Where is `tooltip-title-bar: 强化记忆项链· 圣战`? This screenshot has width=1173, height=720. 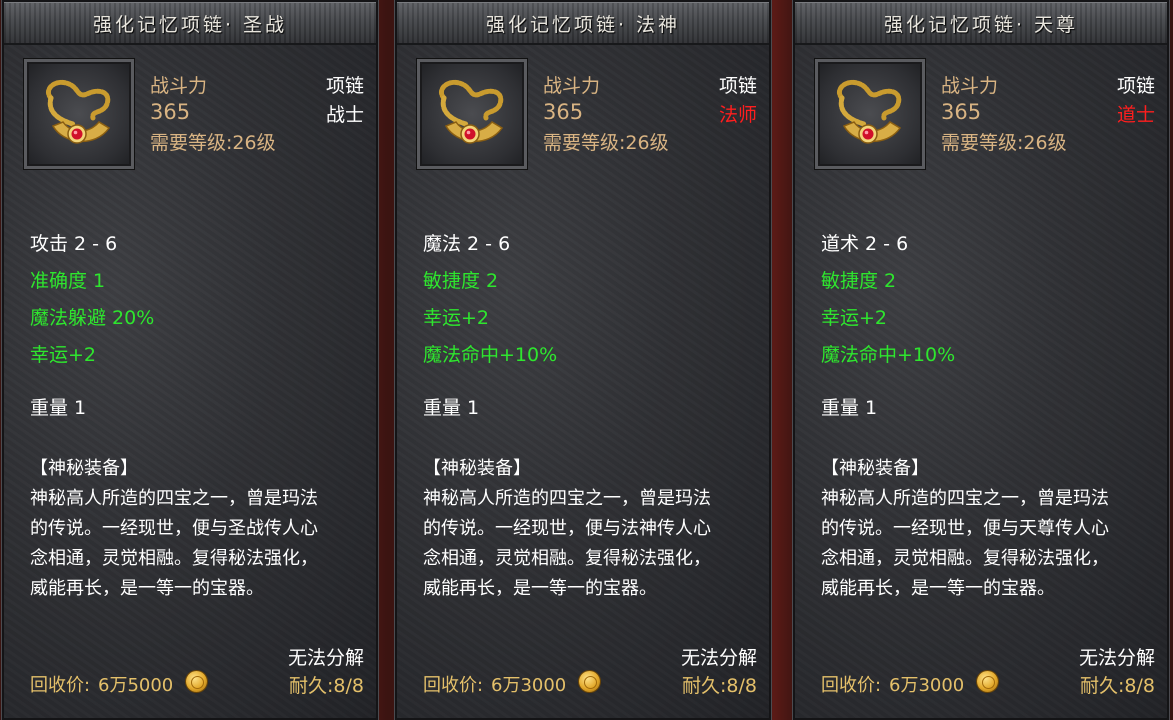 tooltip-title-bar: 强化记忆项链· 圣战 is located at coordinates (190, 23).